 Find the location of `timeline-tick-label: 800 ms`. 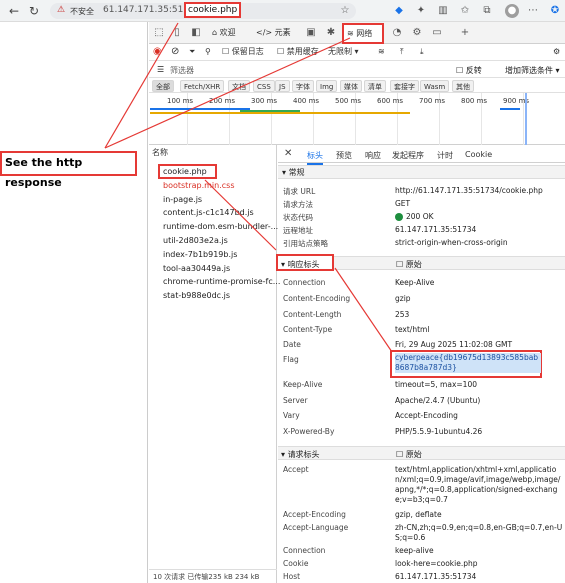

timeline-tick-label: 800 ms is located at coordinates (474, 101).